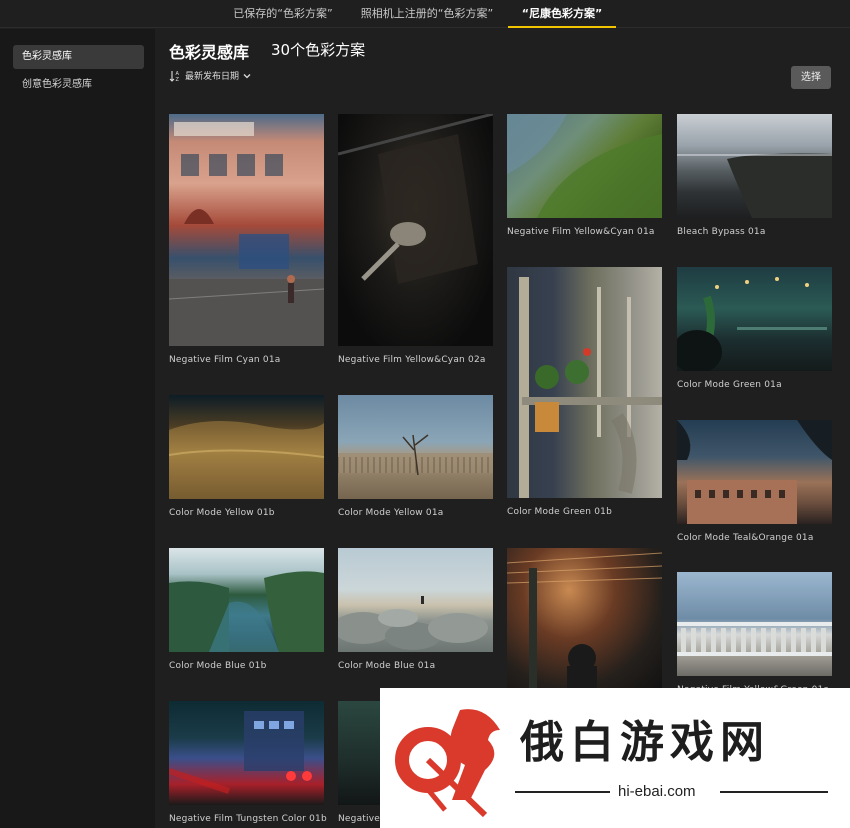 The height and width of the screenshot is (828, 850). I want to click on recipe-label: Negative Film Yellow&Cyan 01a, so click(581, 232).